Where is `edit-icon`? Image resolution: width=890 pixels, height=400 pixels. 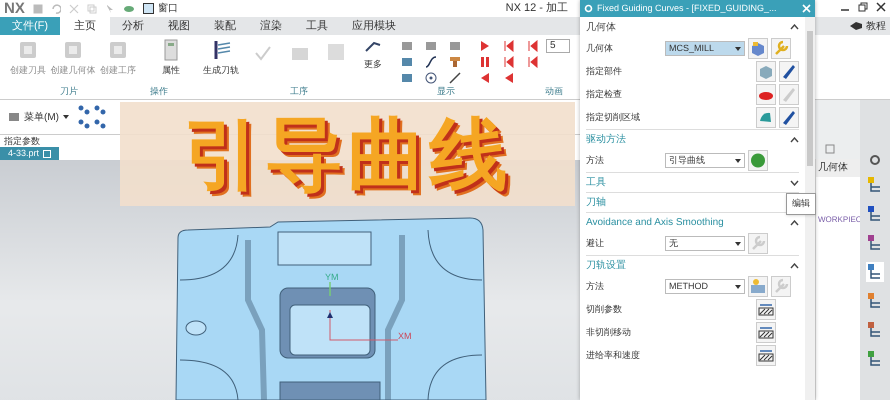 edit-icon is located at coordinates (47, 154).